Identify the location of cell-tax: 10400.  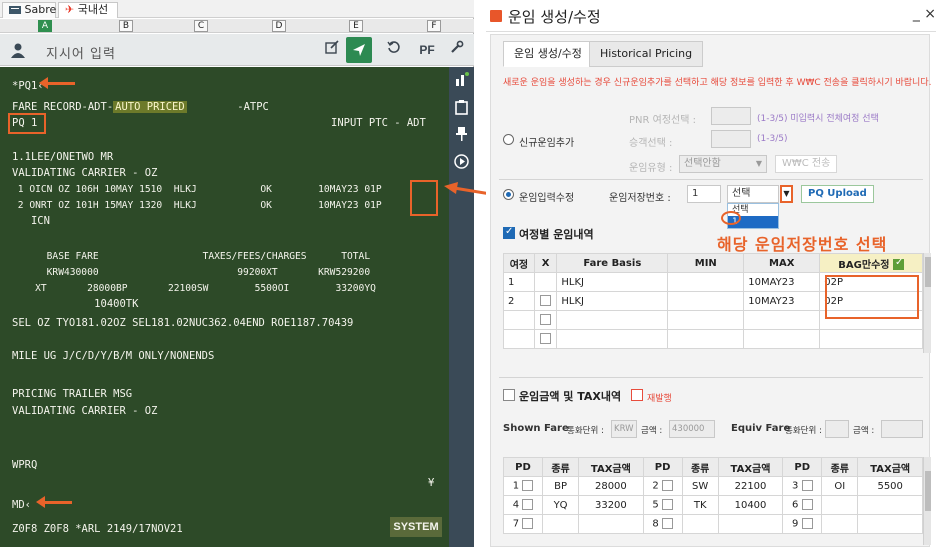
(750, 505).